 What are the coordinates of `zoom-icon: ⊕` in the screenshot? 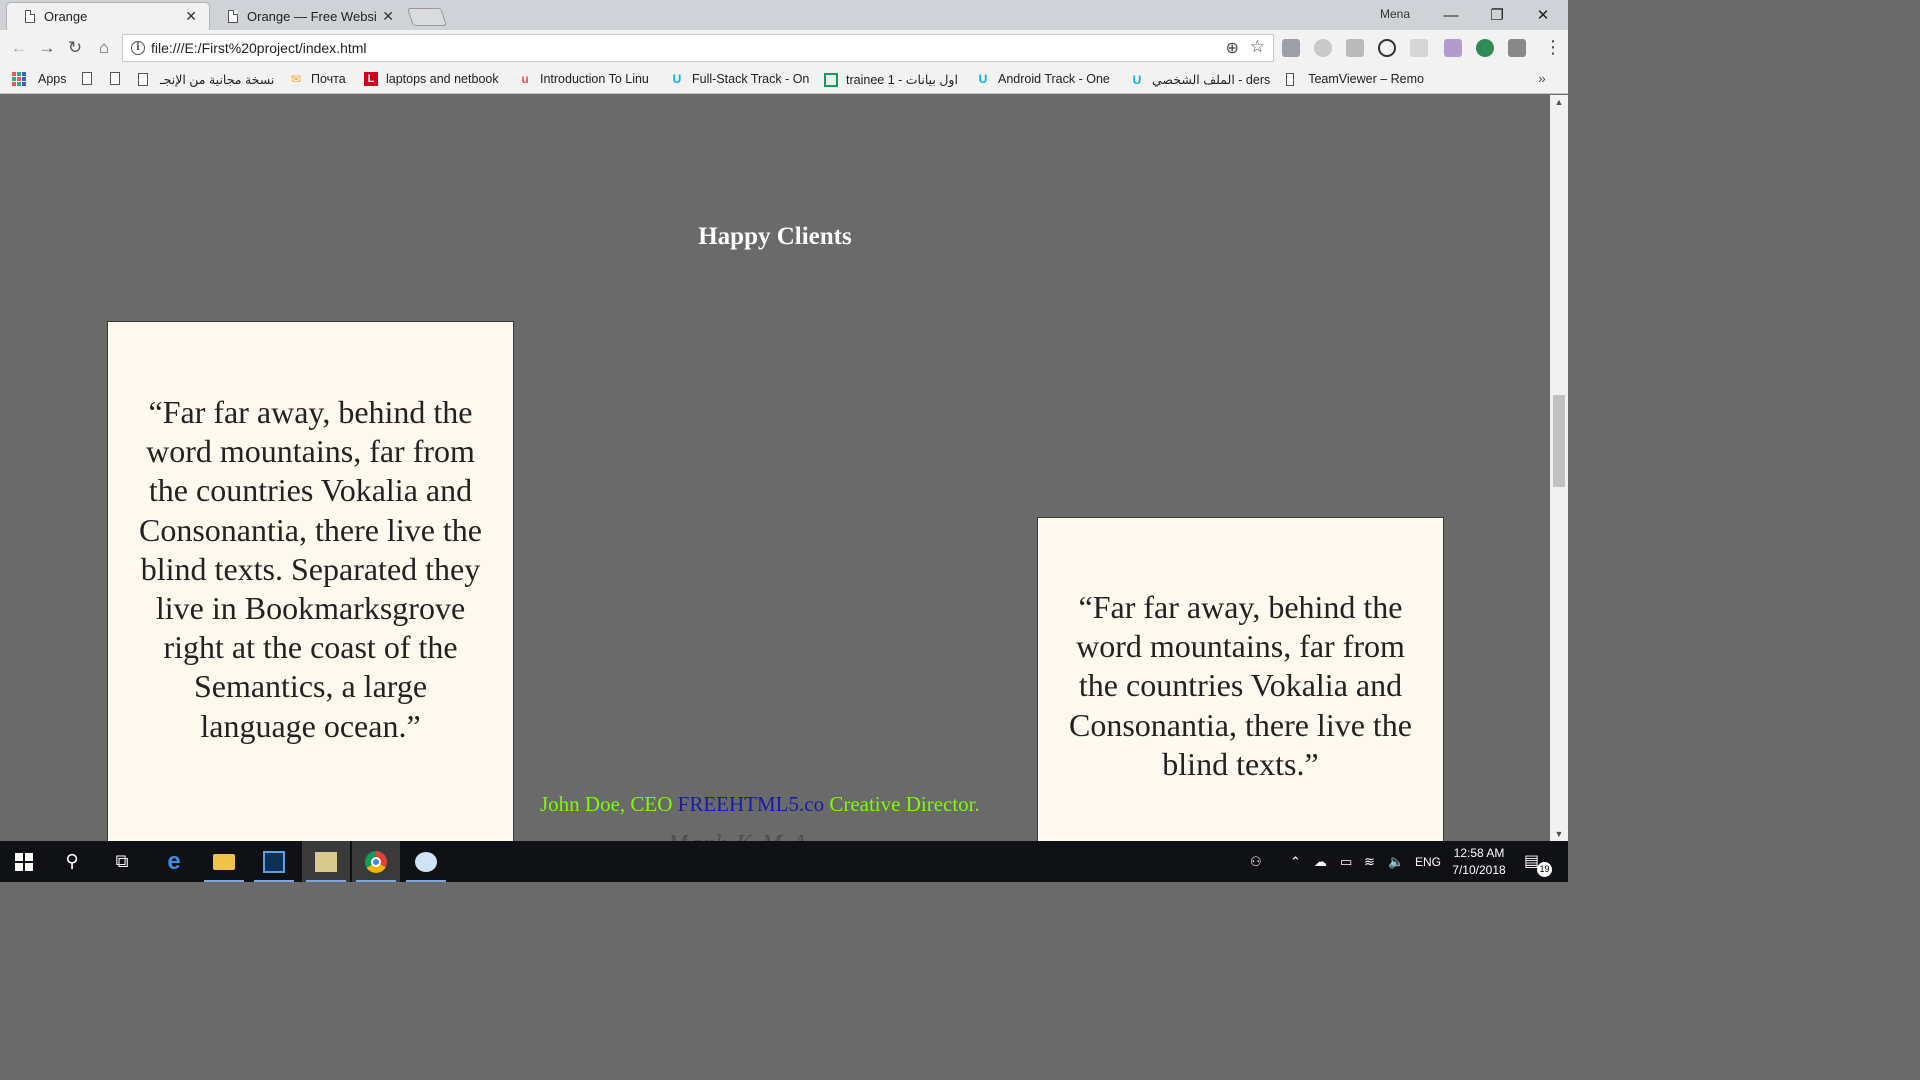 It's located at (1232, 48).